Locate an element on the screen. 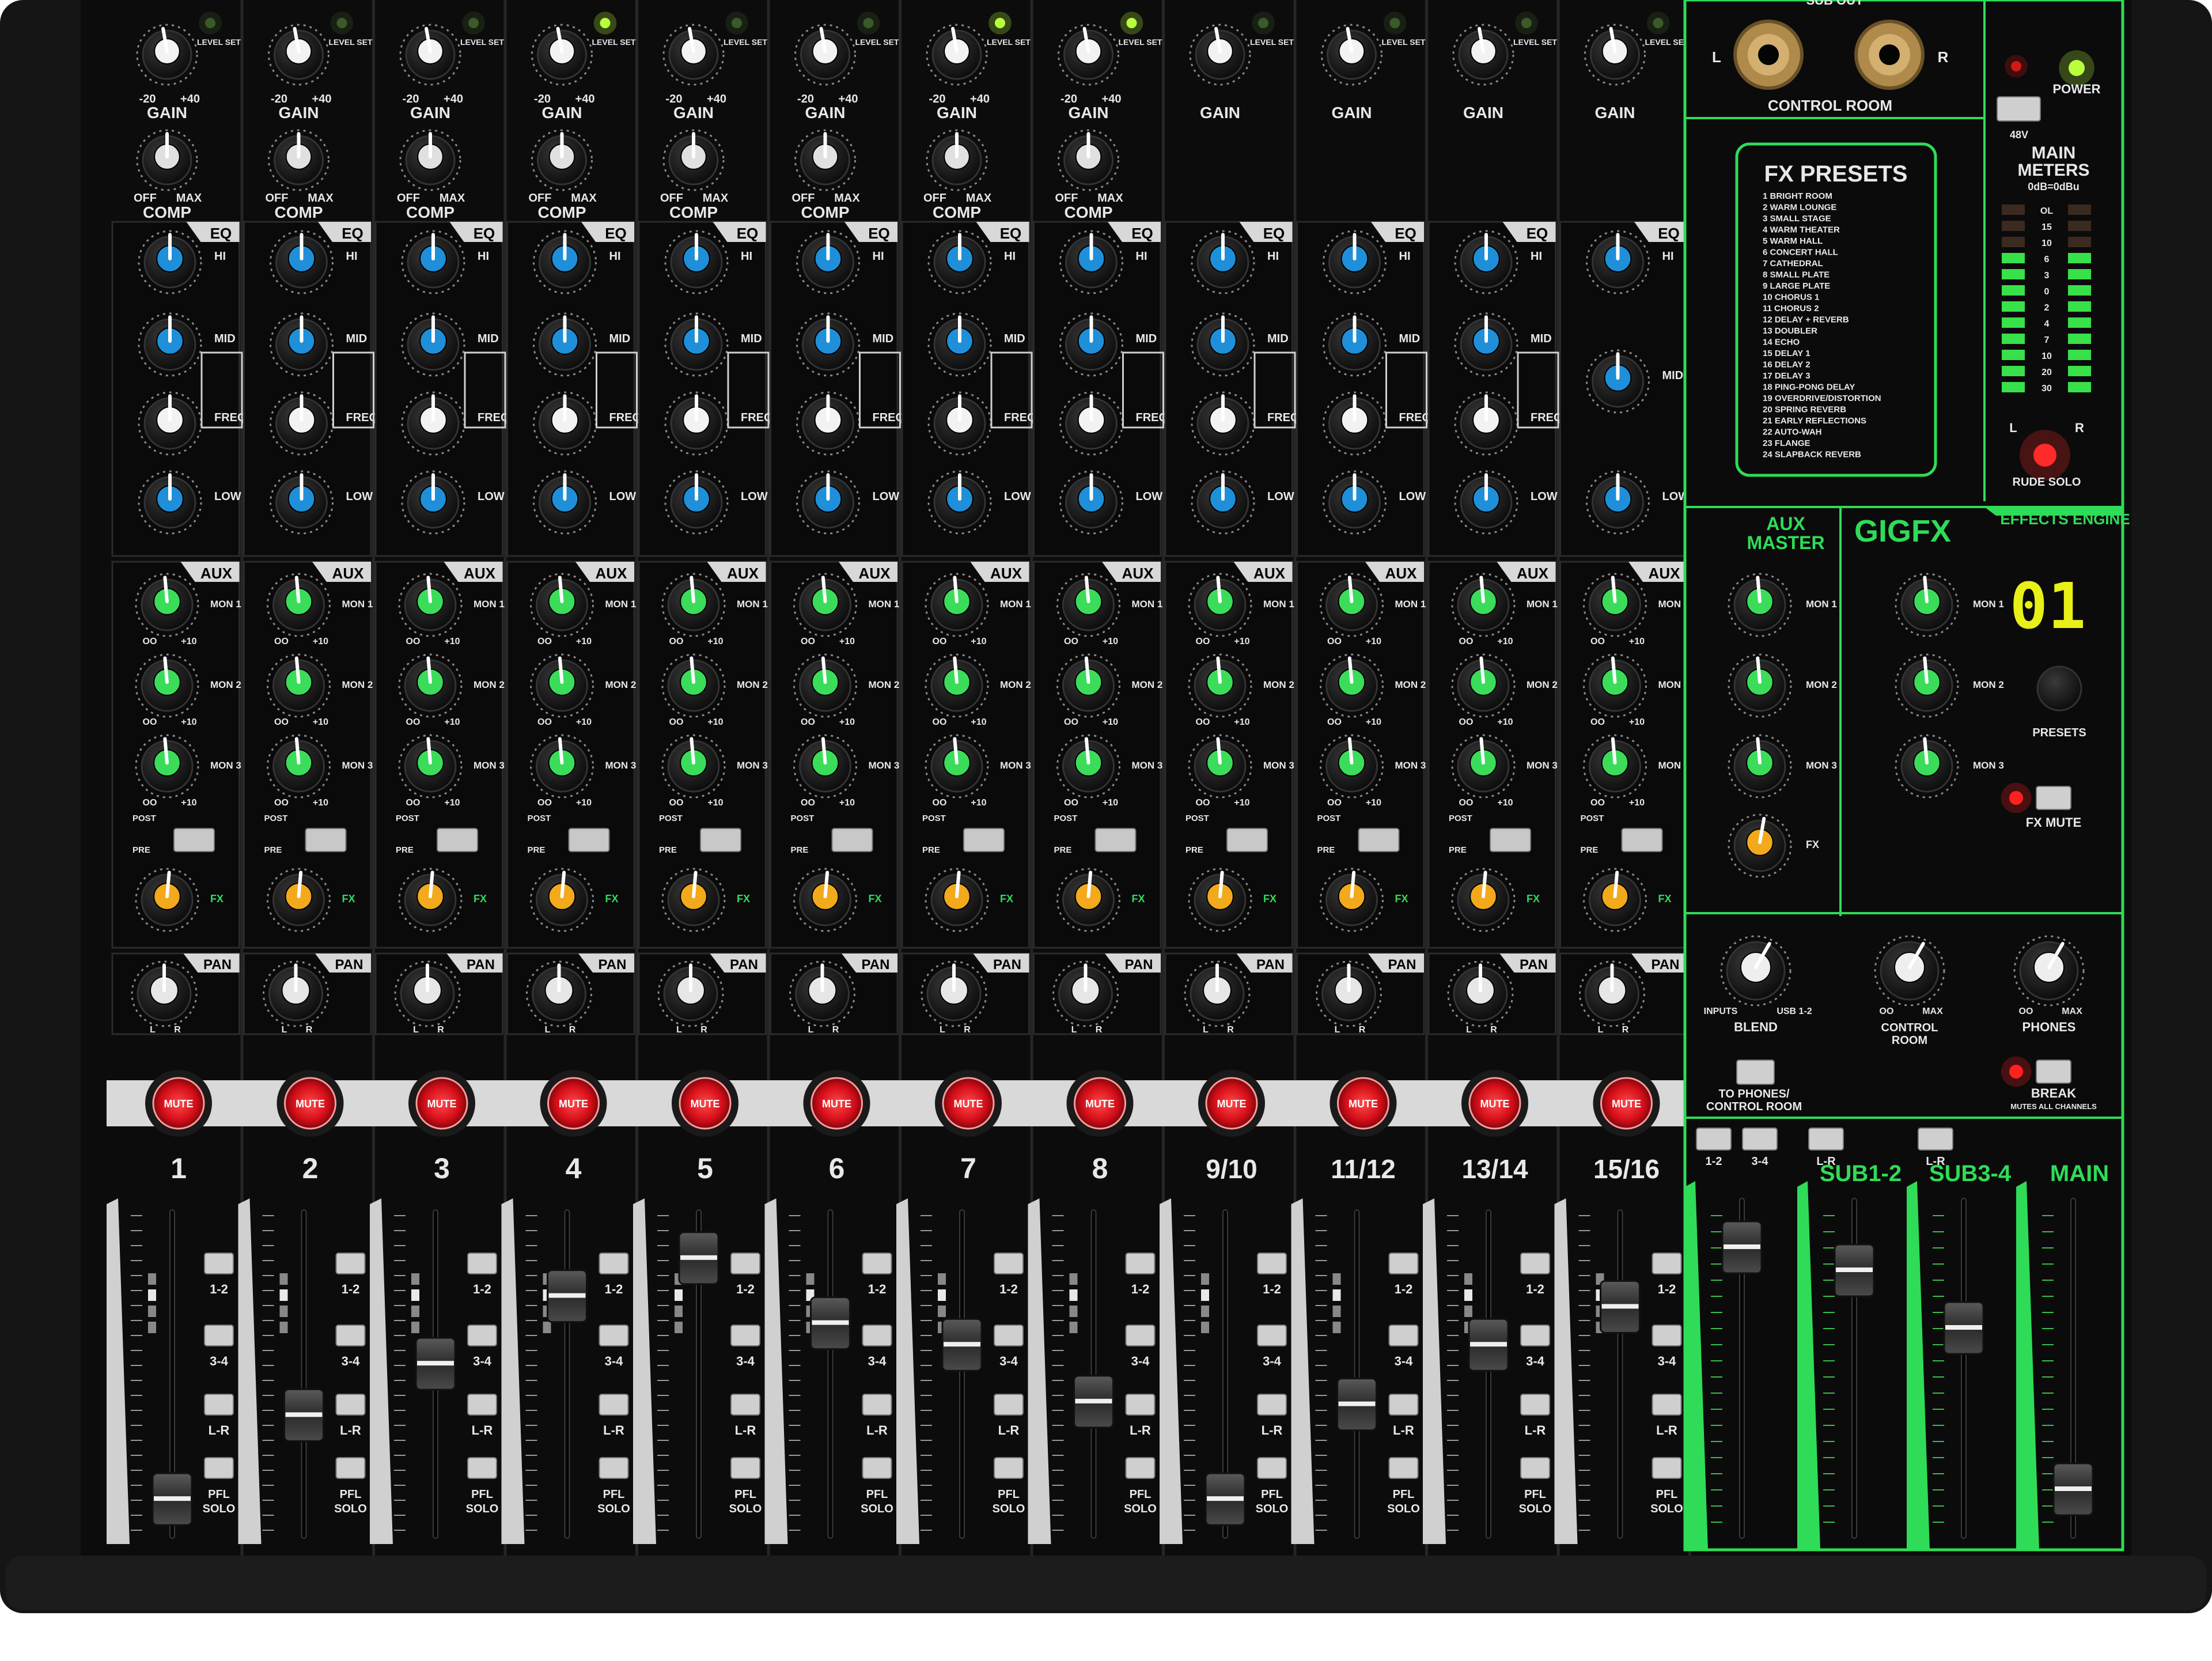 Image resolution: width=2212 pixels, height=1661 pixels. control-room-left-jack is located at coordinates (1768, 55).